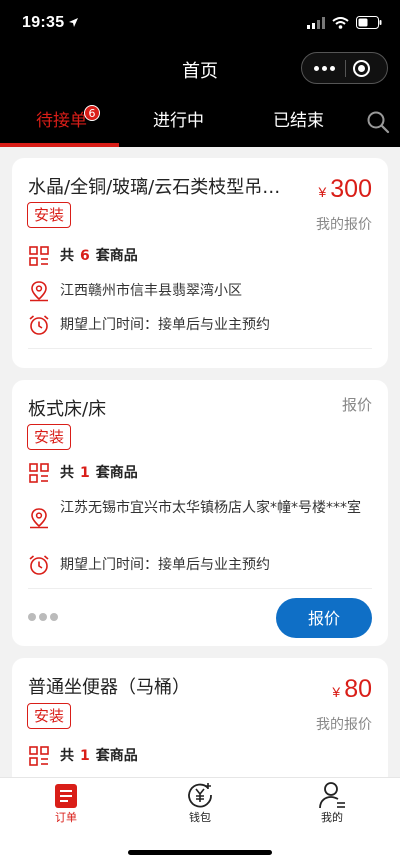 This screenshot has height=865, width=400. I want to click on order-price: ¥80, so click(352, 689).